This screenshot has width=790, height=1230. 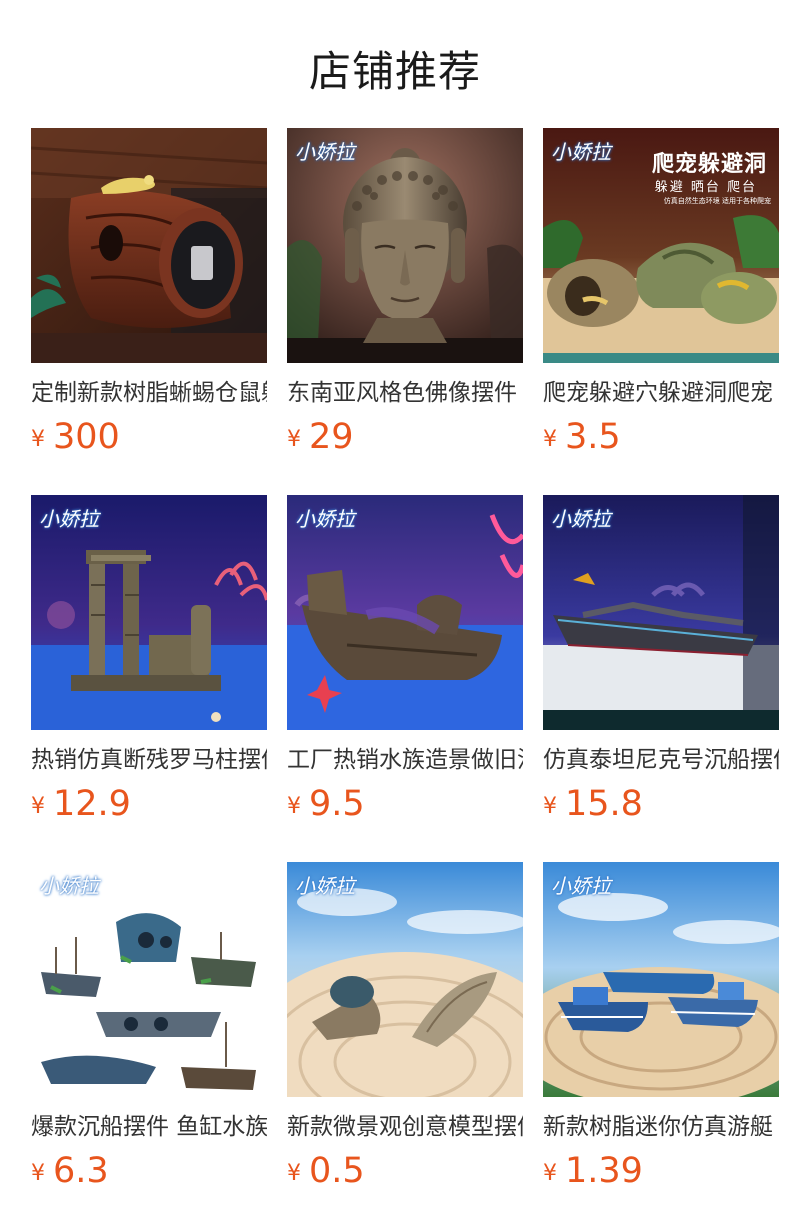 I want to click on image-banner-title: 爬宠躲避洞, so click(x=709, y=164).